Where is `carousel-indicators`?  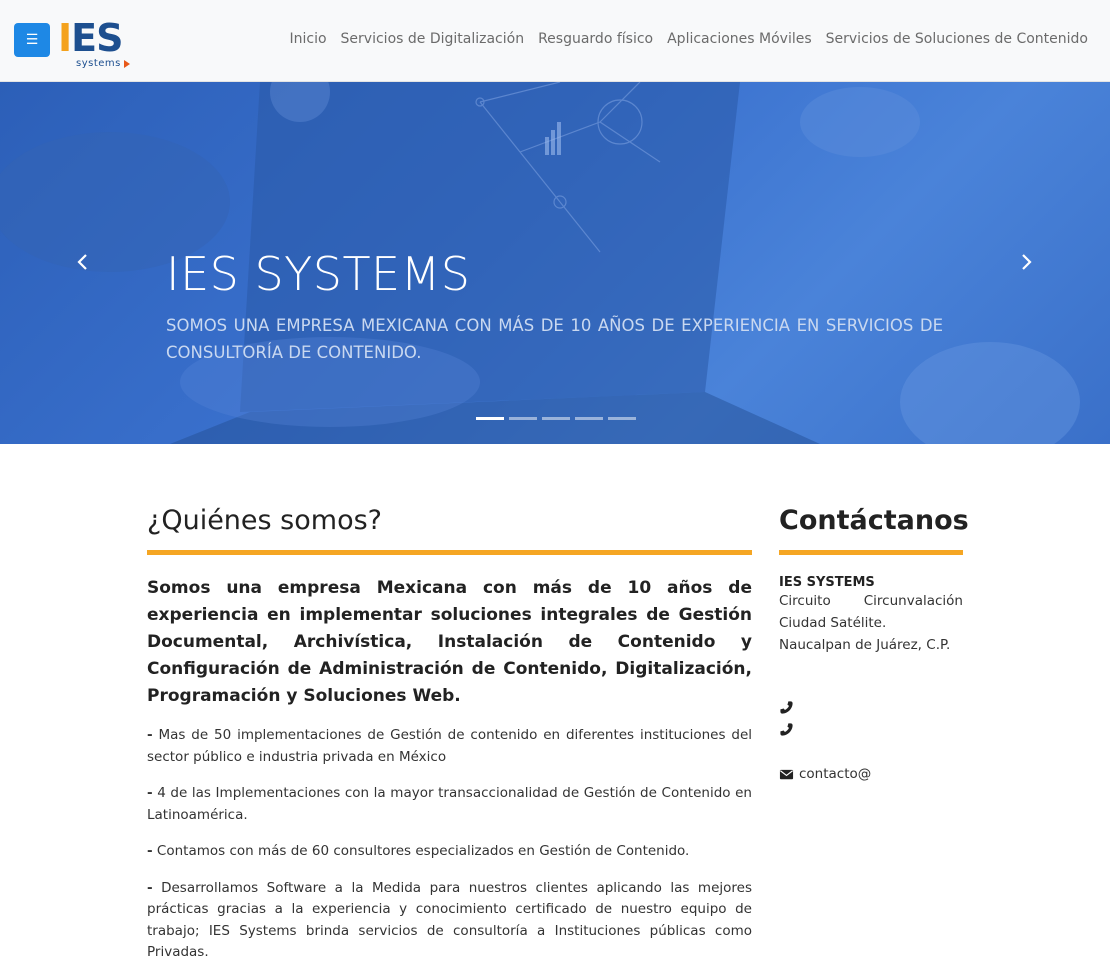
carousel-indicators is located at coordinates (556, 418).